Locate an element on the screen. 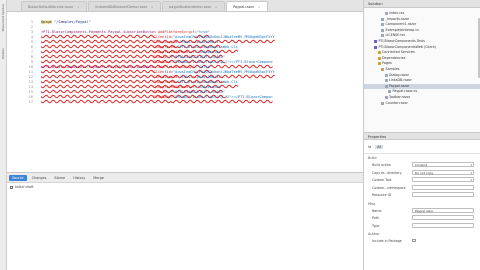 The image size is (480, 270). property-select: Content ▾ is located at coordinates (443, 164).